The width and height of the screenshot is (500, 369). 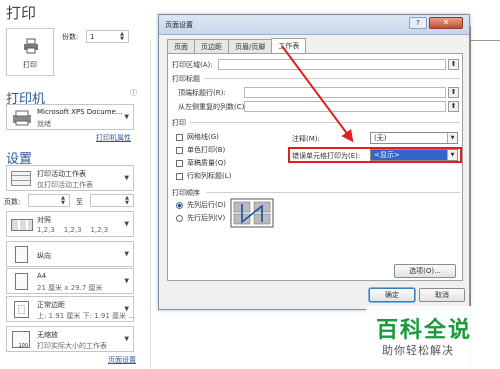 What do you see at coordinates (424, 330) in the screenshot?
I see `watermark-title: 百科全说` at bounding box center [424, 330].